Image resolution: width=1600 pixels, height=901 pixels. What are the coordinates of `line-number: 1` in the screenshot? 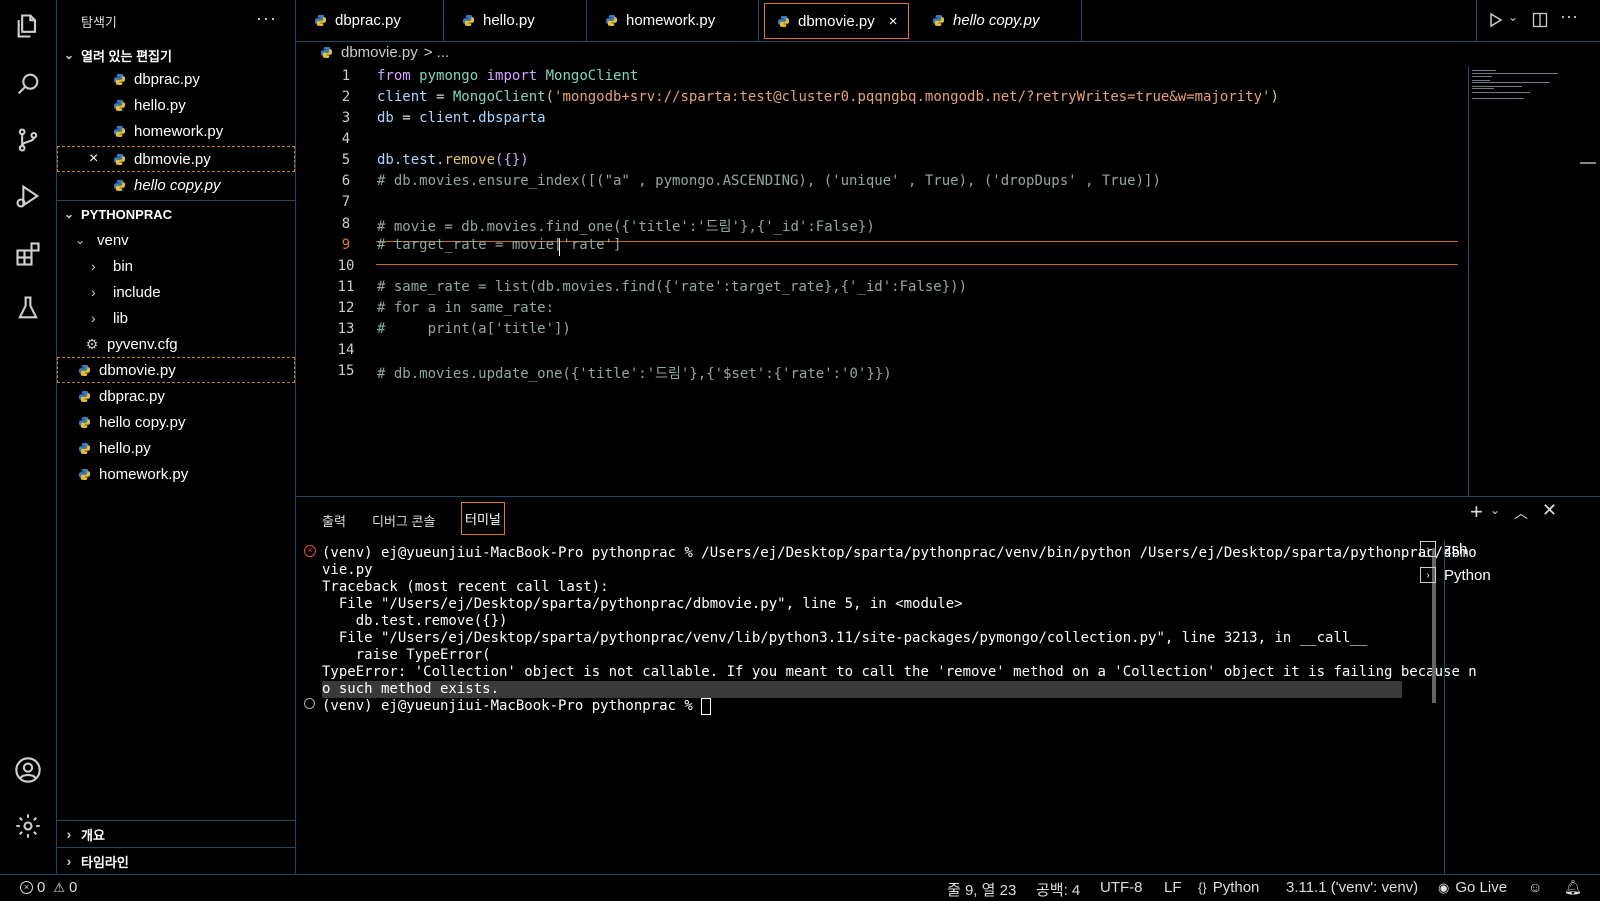 It's located at (346, 76).